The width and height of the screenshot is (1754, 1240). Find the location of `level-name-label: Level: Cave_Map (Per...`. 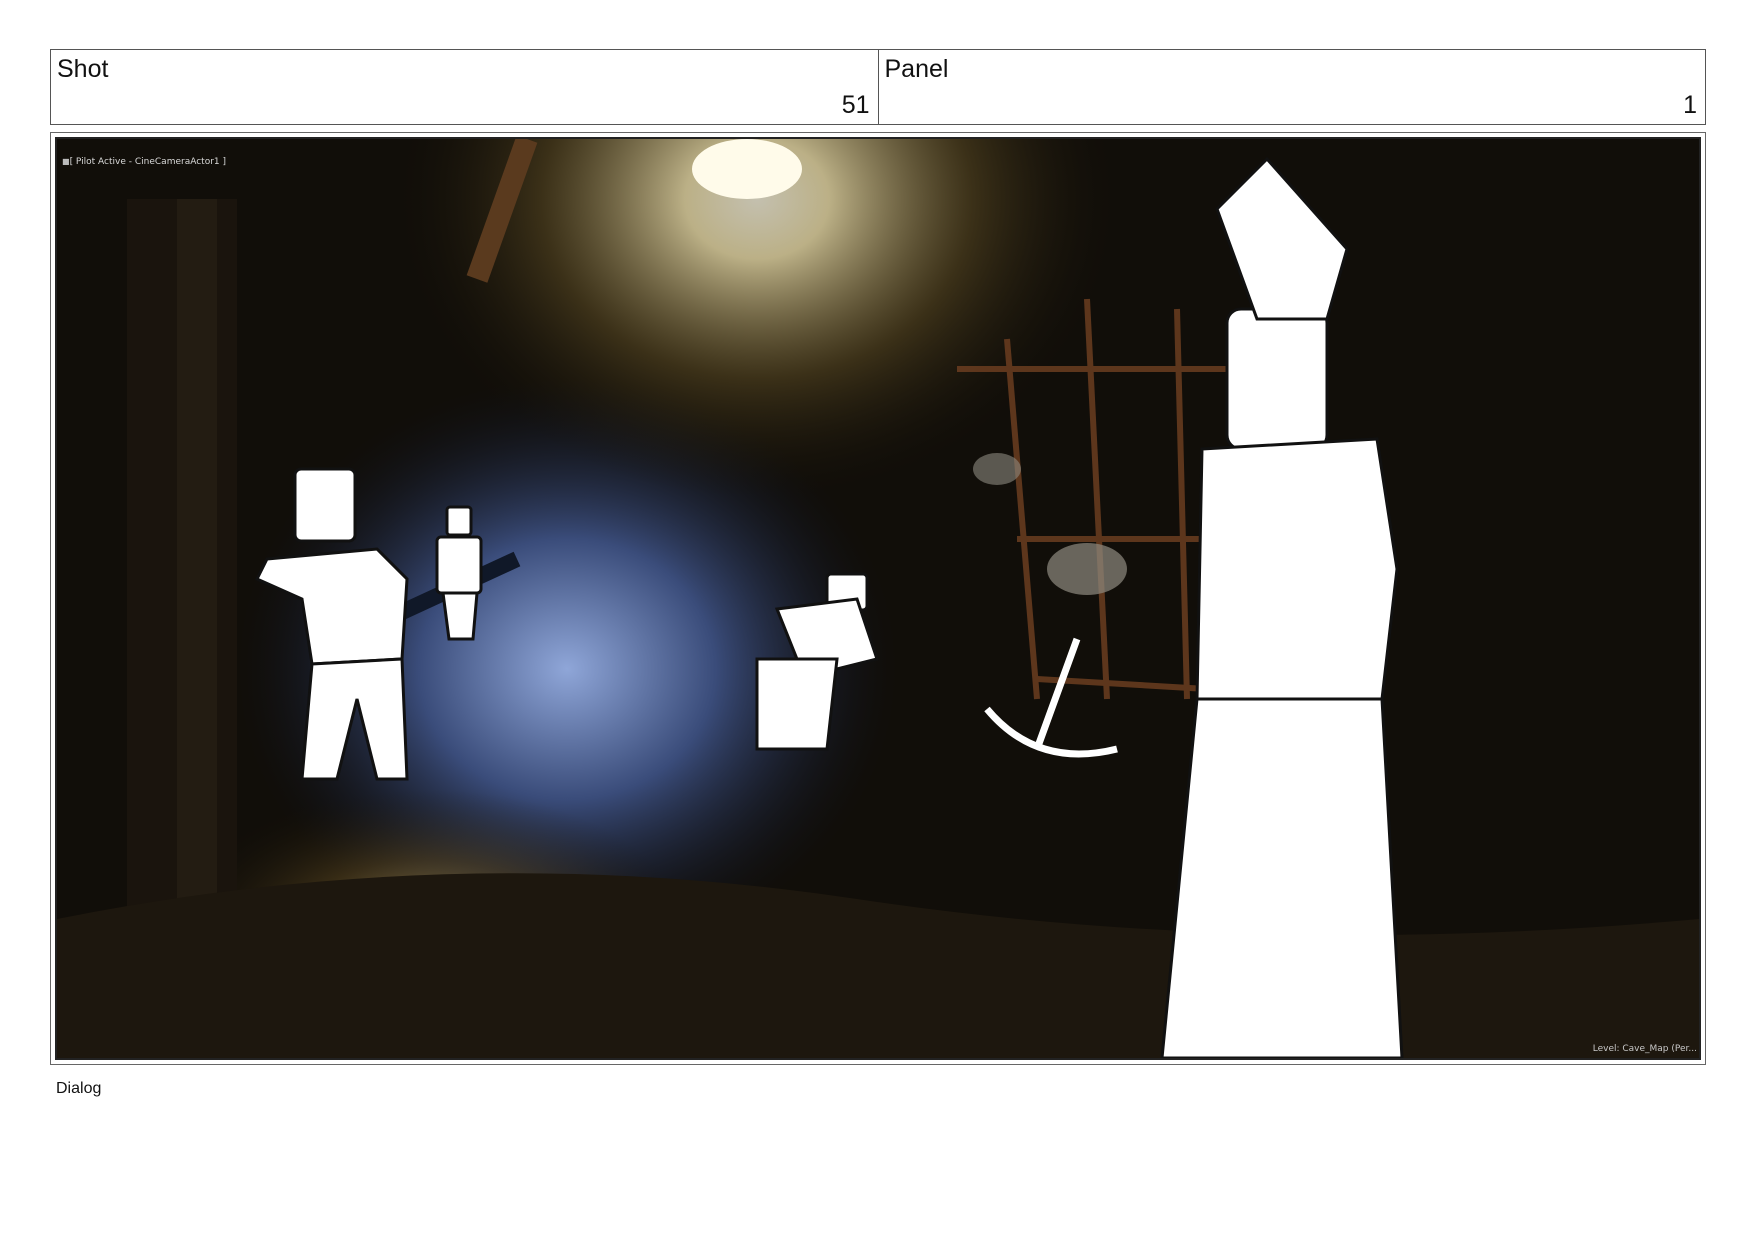

level-name-label: Level: Cave_Map (Per... is located at coordinates (1644, 1049).